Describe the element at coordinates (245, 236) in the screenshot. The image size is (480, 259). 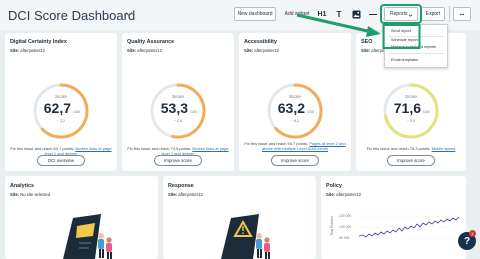
I see `response-illustration` at that location.